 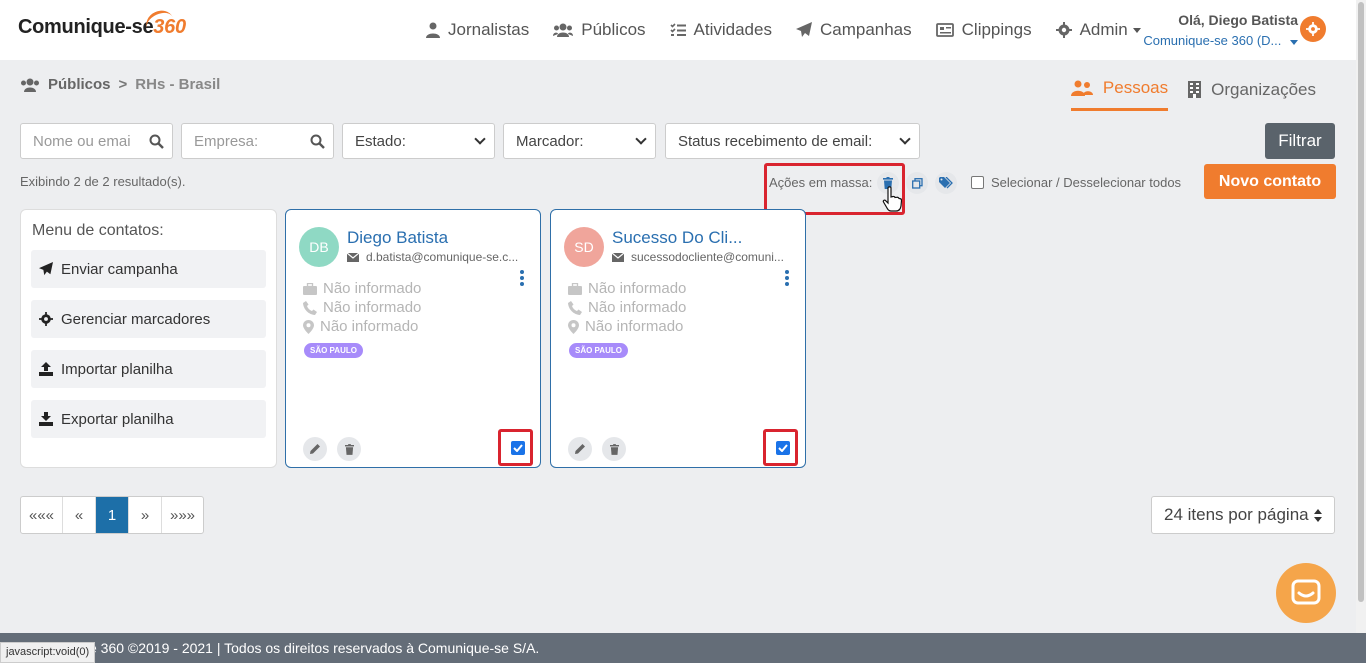 I want to click on user-tie-icon, so click(x=433, y=30).